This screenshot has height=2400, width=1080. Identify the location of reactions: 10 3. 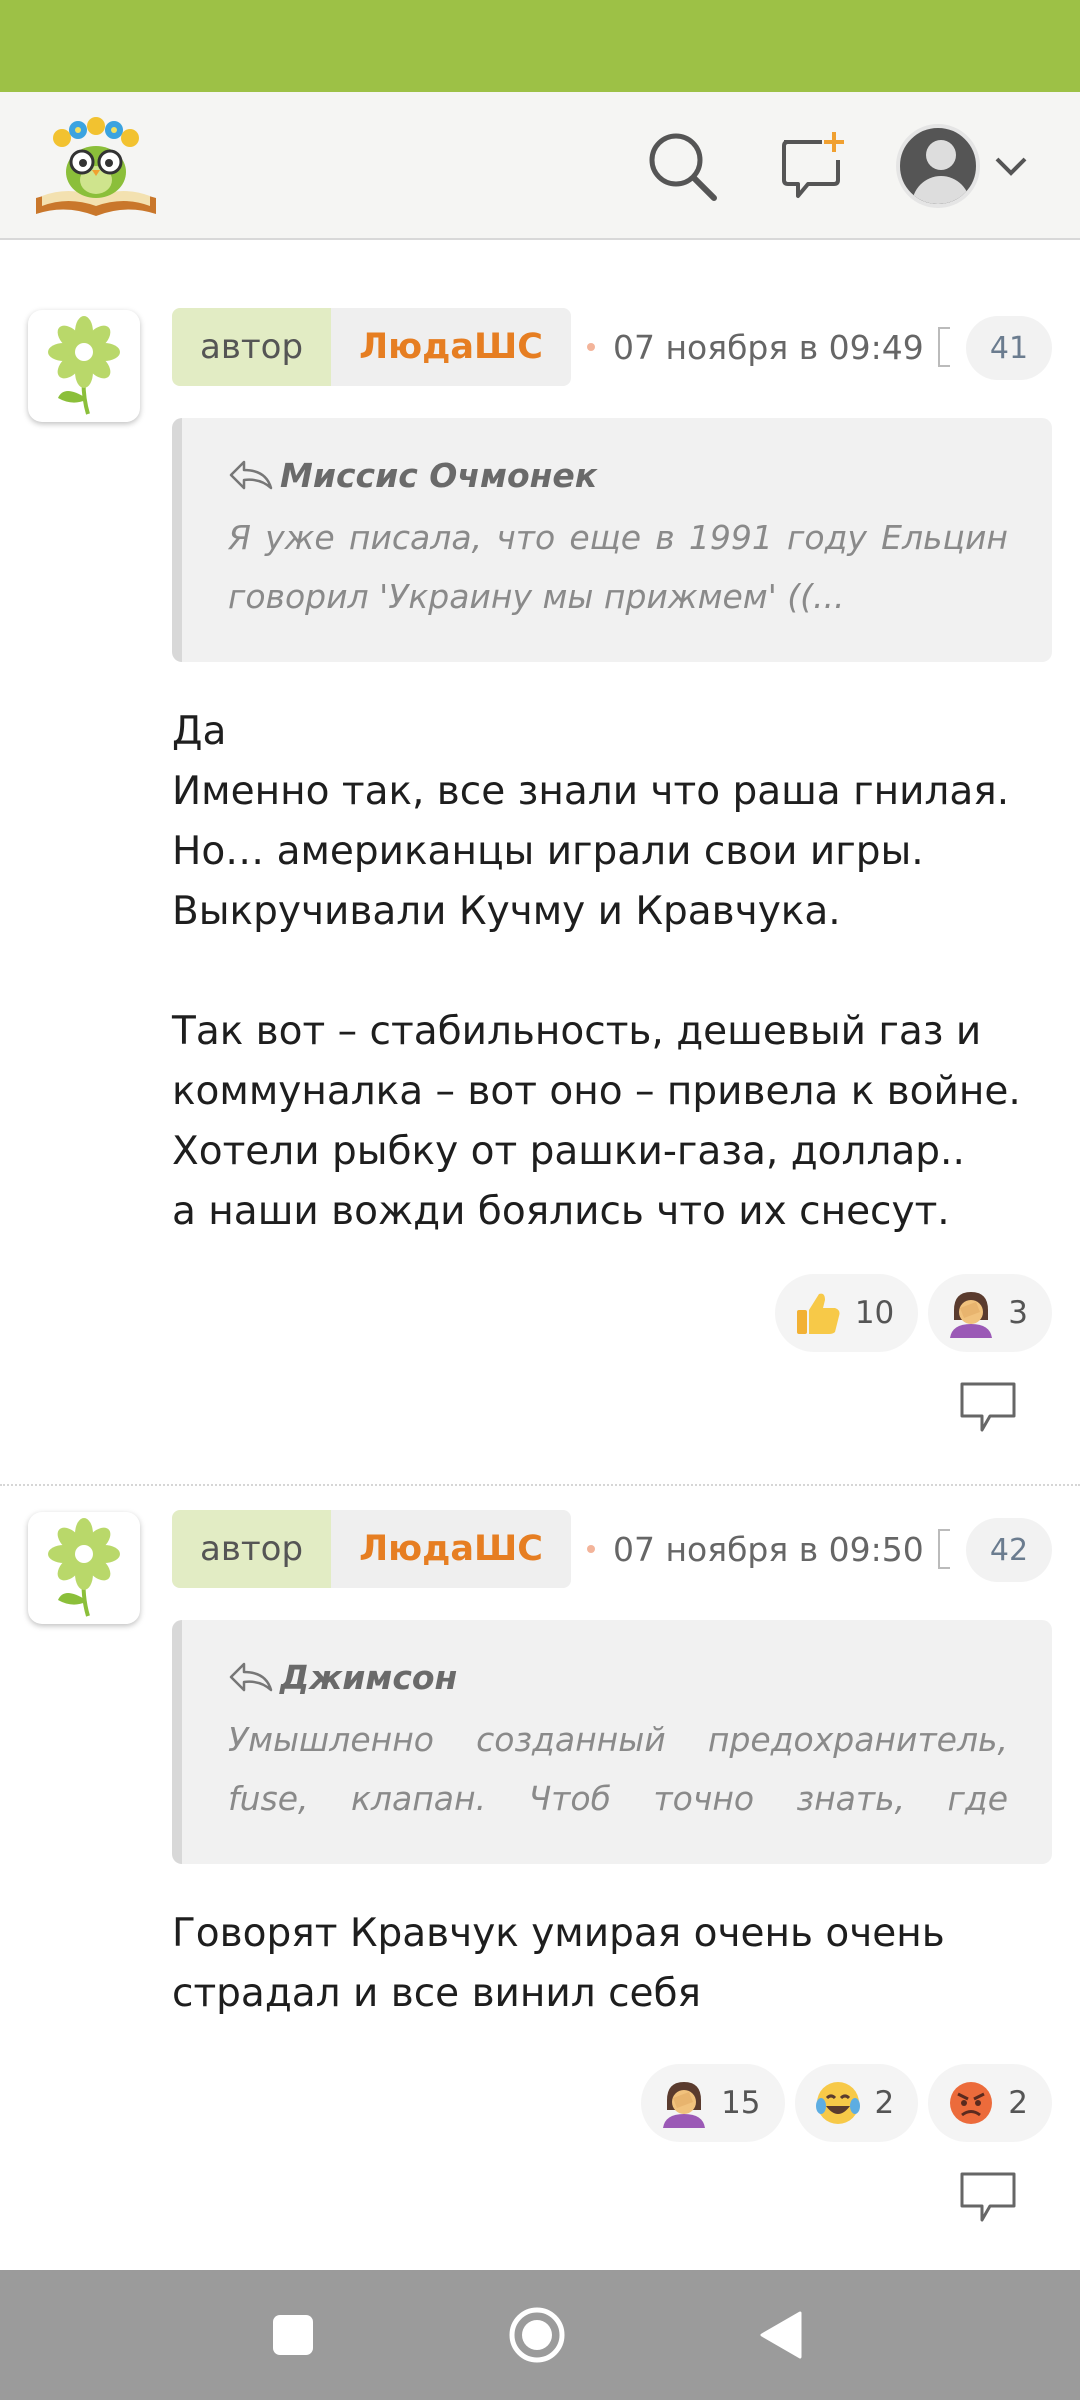
(913, 1313).